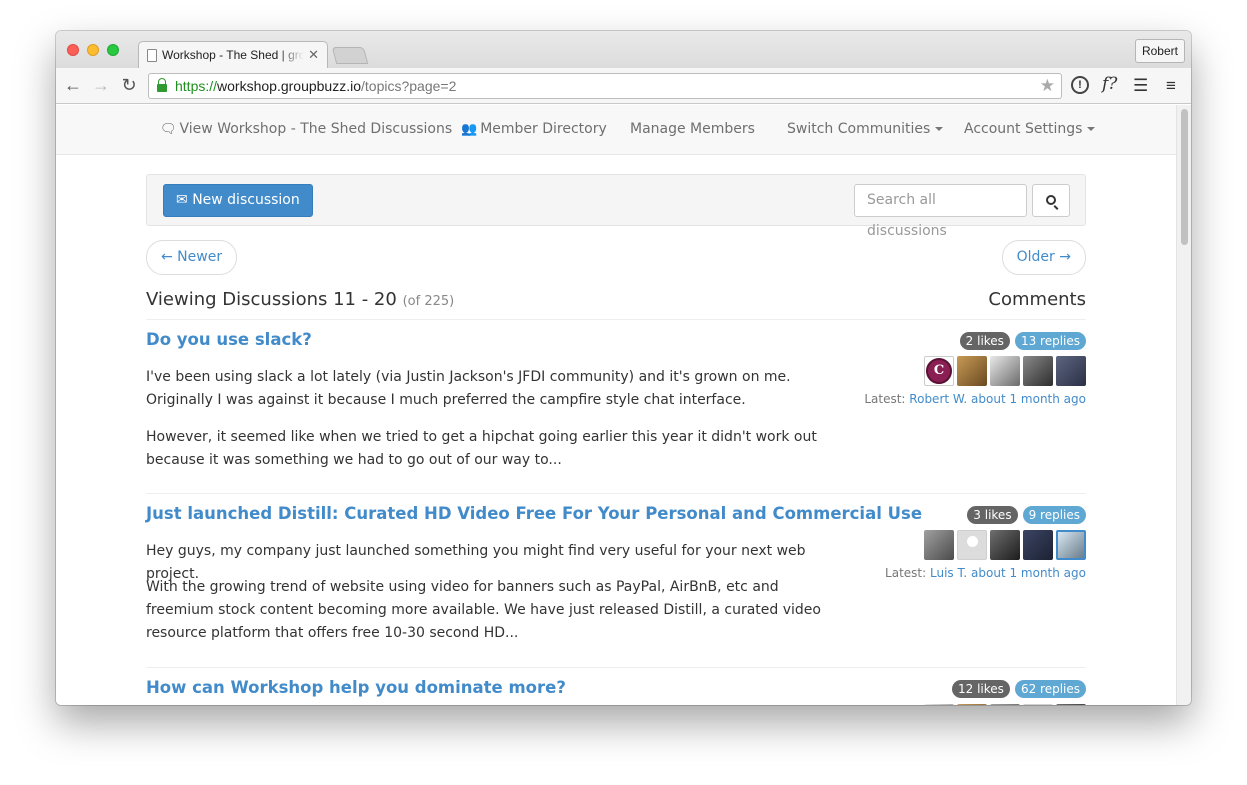 The image size is (1247, 785). Describe the element at coordinates (992, 515) in the screenshot. I see `likes-badge: 3 likes` at that location.